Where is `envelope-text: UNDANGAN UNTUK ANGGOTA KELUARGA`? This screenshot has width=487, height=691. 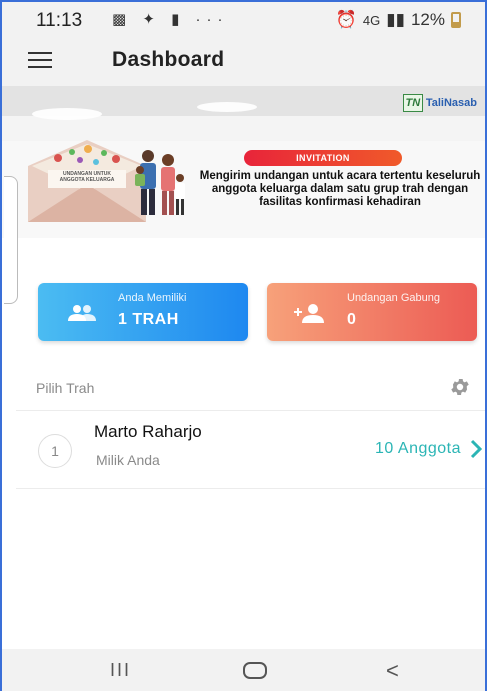 envelope-text: UNDANGAN UNTUK ANGGOTA KELUARGA is located at coordinates (87, 177).